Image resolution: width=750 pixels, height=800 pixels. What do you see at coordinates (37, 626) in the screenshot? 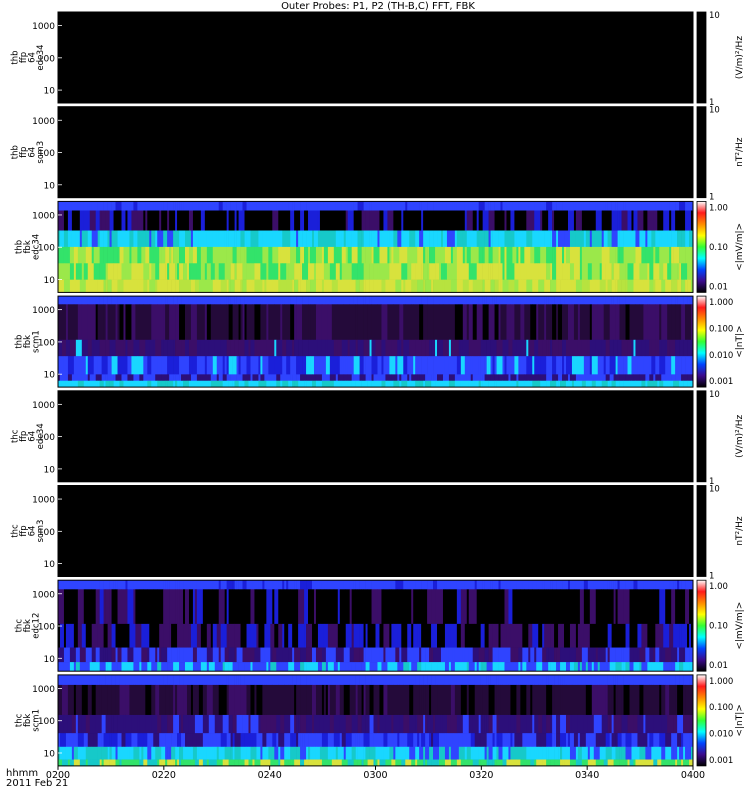
I see `panel-label-line: edc12` at bounding box center [37, 626].